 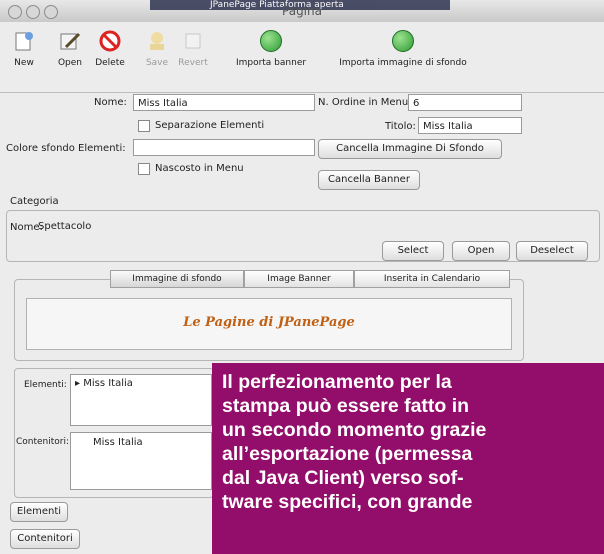 What do you see at coordinates (34, 201) in the screenshot?
I see `categoria-title: Categoria` at bounding box center [34, 201].